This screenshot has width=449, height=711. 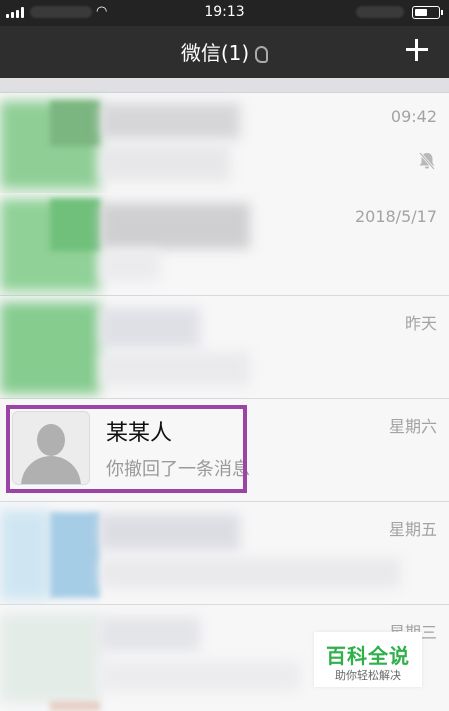 I want to click on watermark-title: 百科全说, so click(x=368, y=656).